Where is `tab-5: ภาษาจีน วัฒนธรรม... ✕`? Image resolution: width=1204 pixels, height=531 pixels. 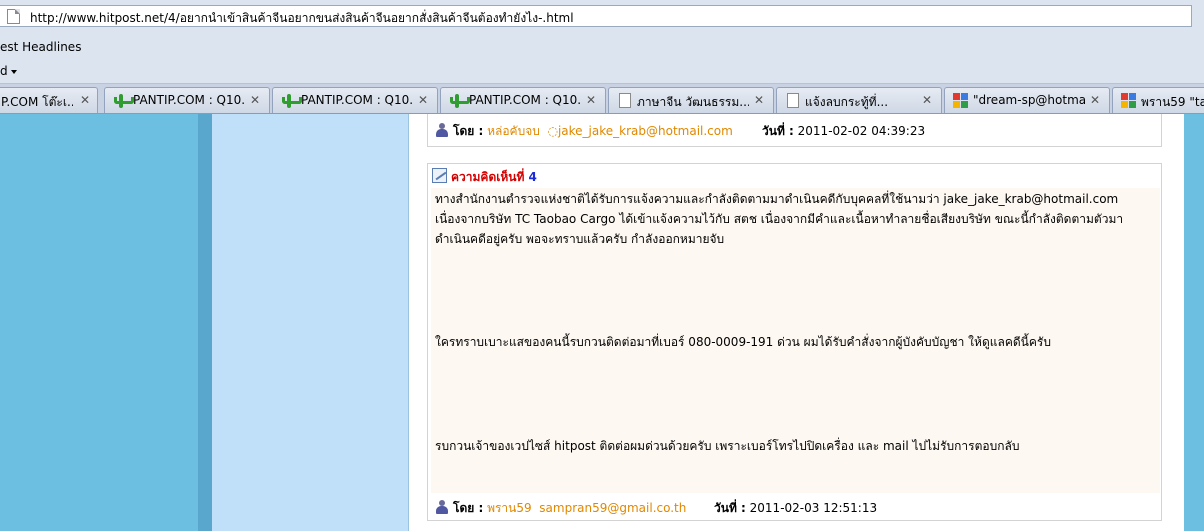 tab-5: ภาษาจีน วัฒนธรรม... ✕ is located at coordinates (691, 100).